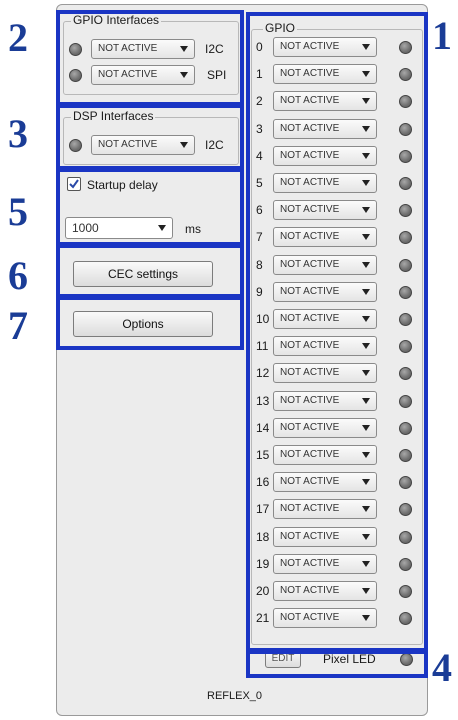  What do you see at coordinates (235, 696) in the screenshot?
I see `device-name-footer: REFLEX_0` at bounding box center [235, 696].